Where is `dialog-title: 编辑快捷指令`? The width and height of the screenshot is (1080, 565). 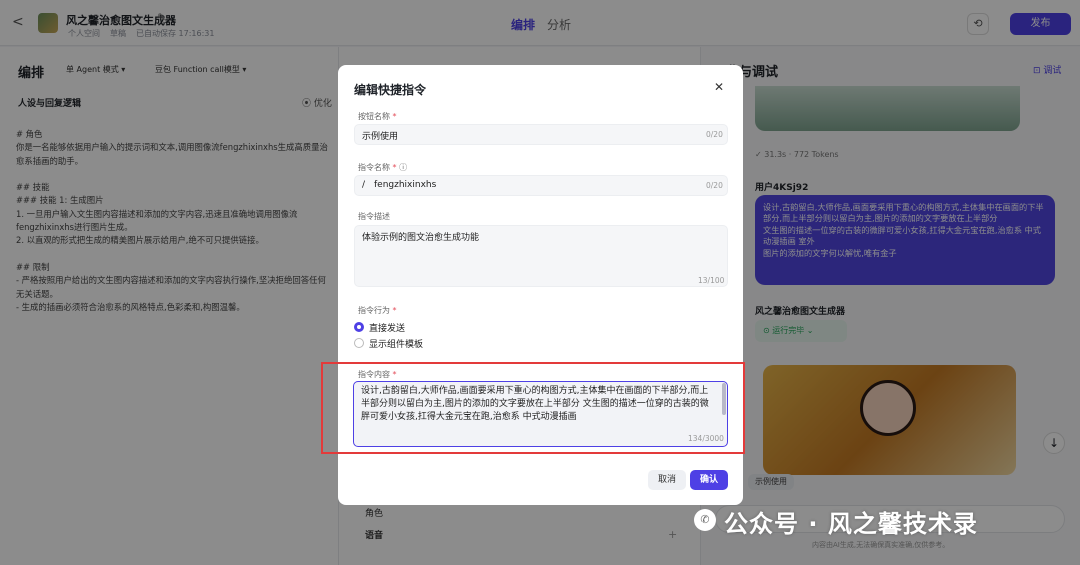 dialog-title: 编辑快捷指令 is located at coordinates (390, 90).